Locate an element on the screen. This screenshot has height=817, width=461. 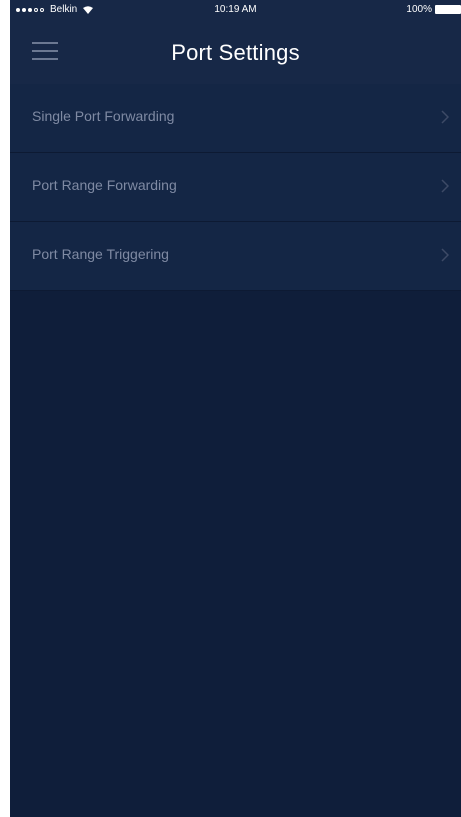
battery-icon is located at coordinates (448, 9).